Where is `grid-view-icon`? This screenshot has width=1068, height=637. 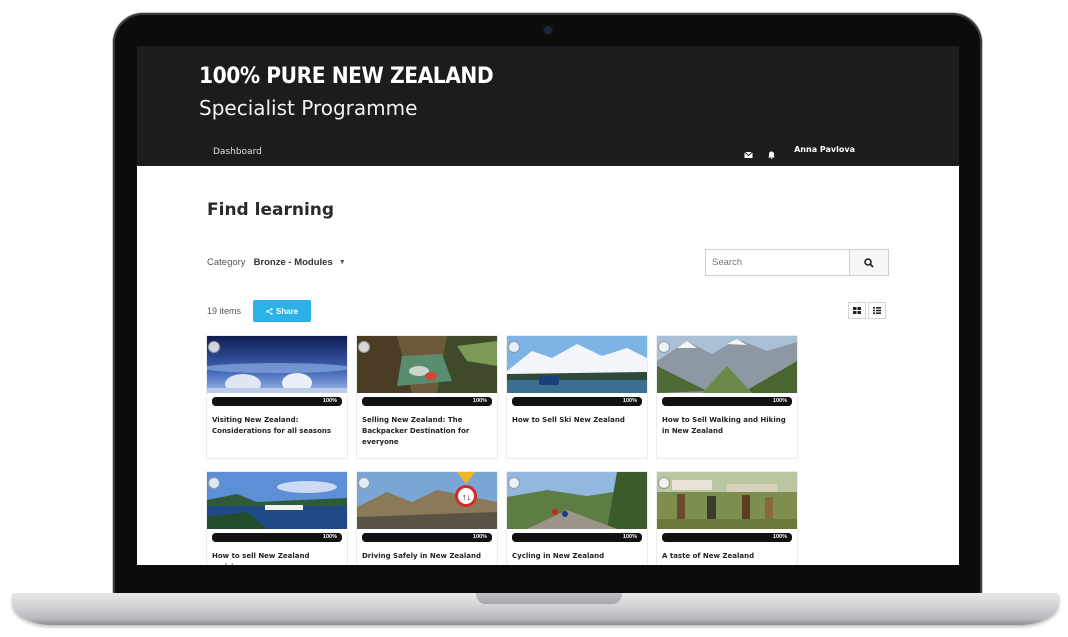
grid-view-icon is located at coordinates (857, 310).